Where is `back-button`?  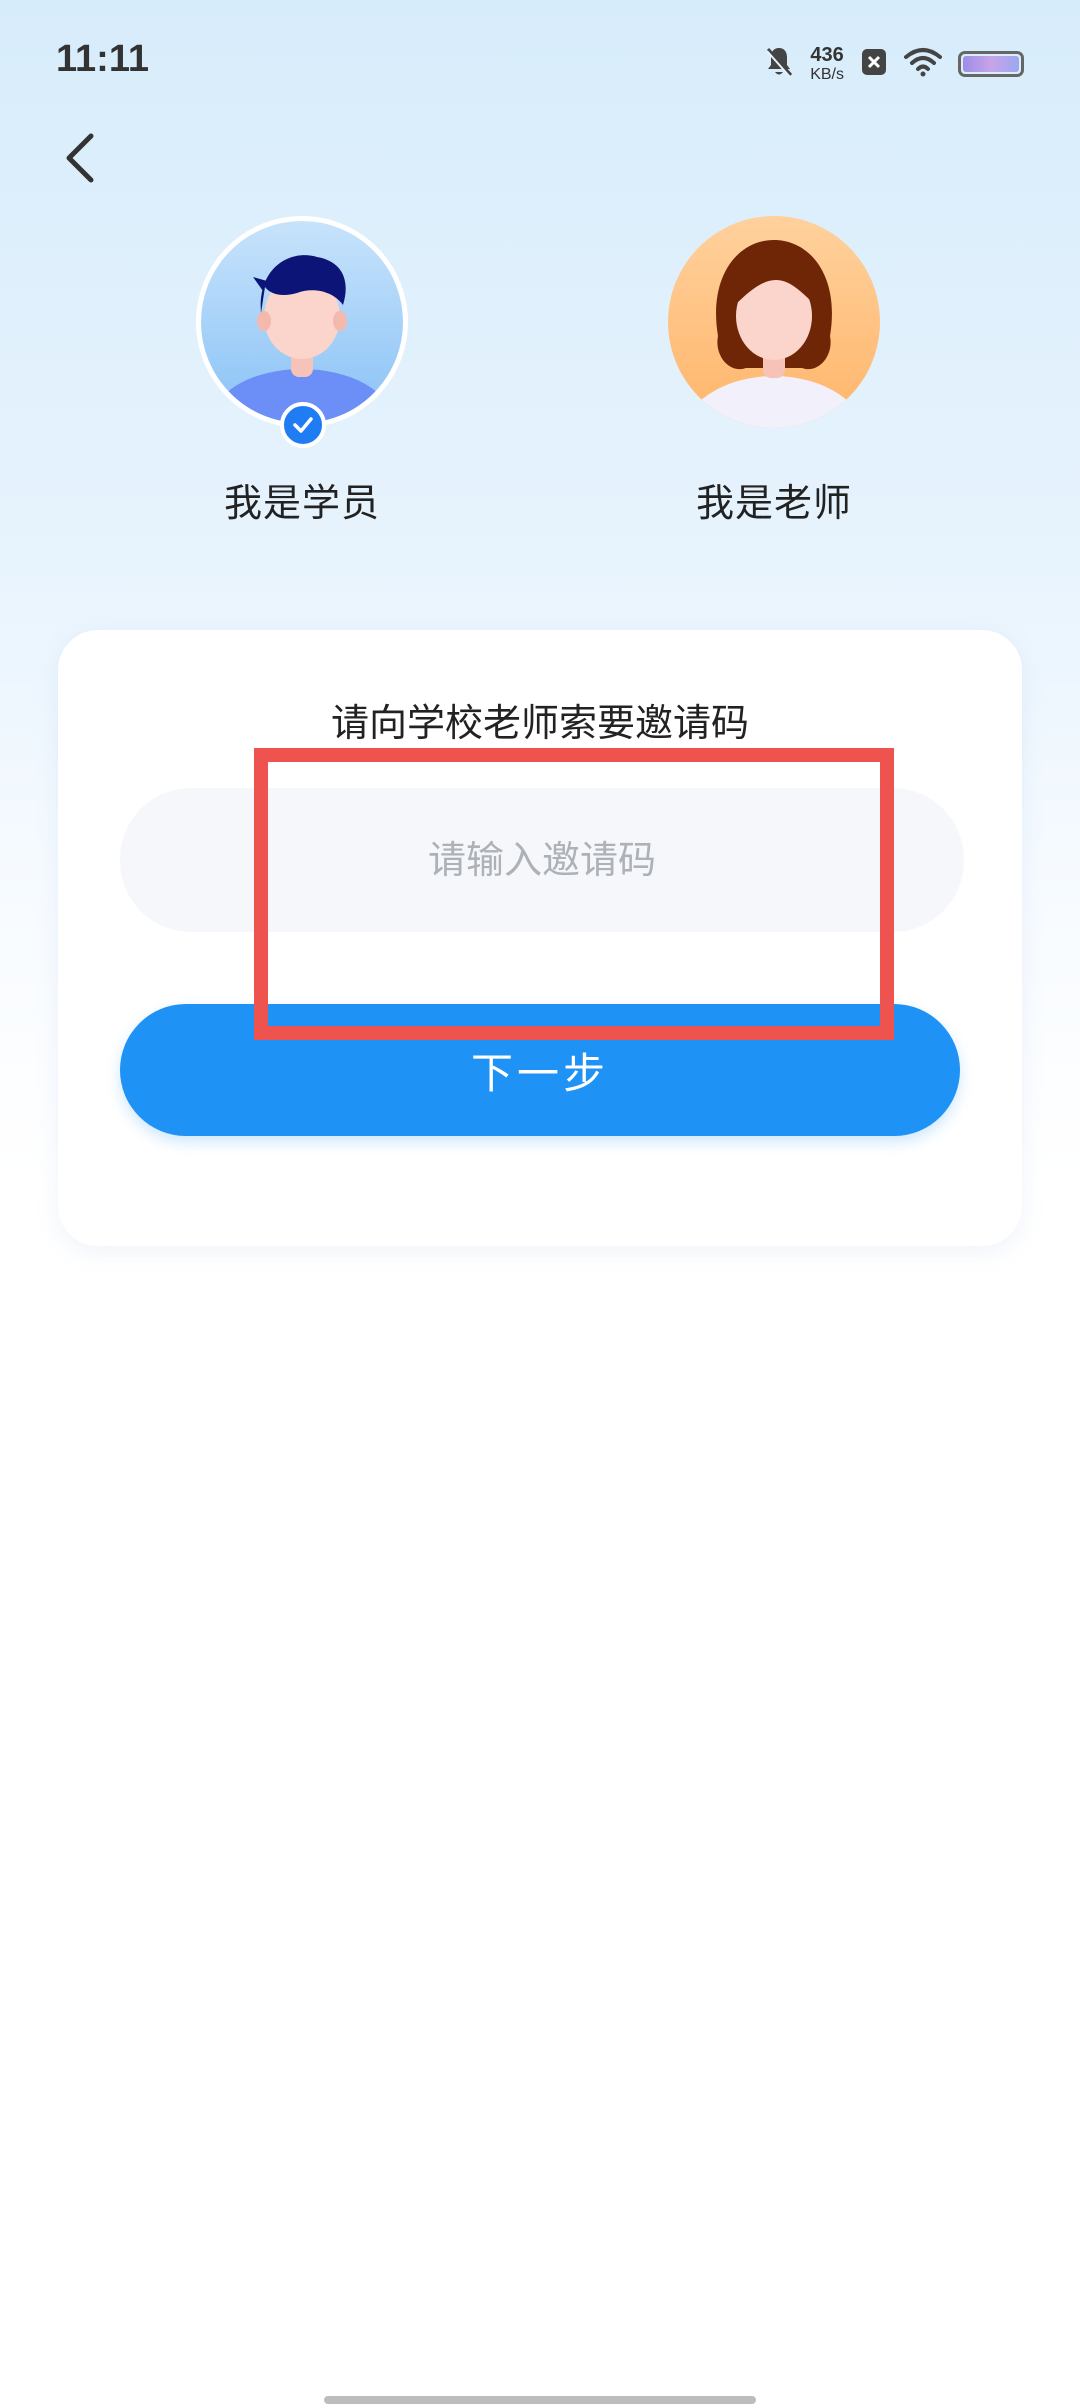
back-button is located at coordinates (80, 158).